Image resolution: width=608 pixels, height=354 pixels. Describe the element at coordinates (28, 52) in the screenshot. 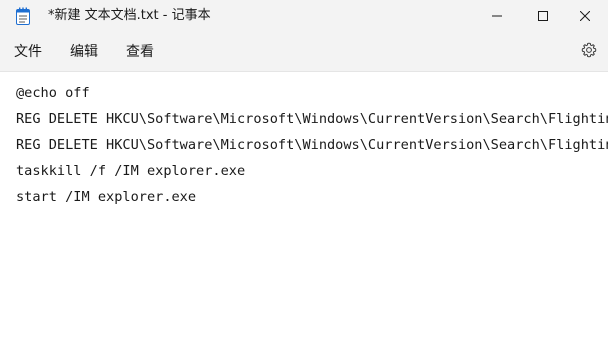

I see `menu-file: 文件` at that location.